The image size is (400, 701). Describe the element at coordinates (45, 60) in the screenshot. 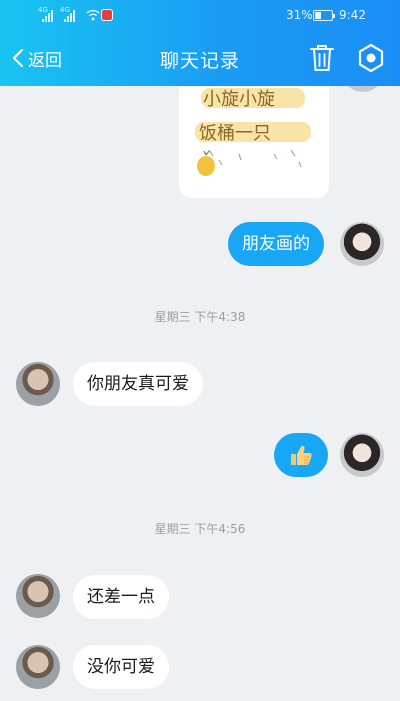

I see `back-label: 返回` at that location.